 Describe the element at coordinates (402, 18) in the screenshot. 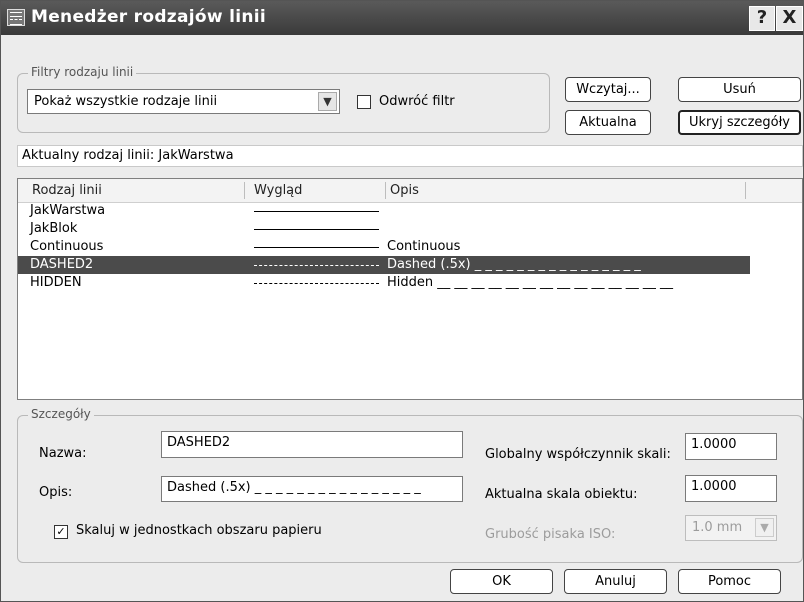

I see `title-bar: Menedżer rodzajów linii ? X` at that location.